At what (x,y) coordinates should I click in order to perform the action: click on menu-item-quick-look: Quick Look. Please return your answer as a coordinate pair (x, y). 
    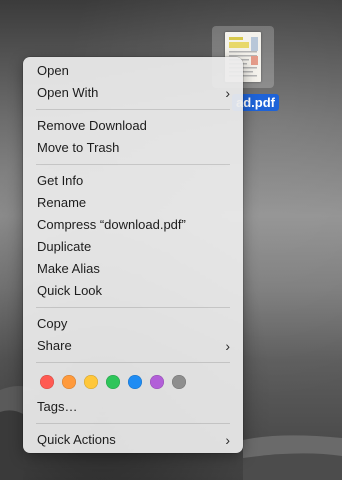
    Looking at the image, I should click on (133, 291).